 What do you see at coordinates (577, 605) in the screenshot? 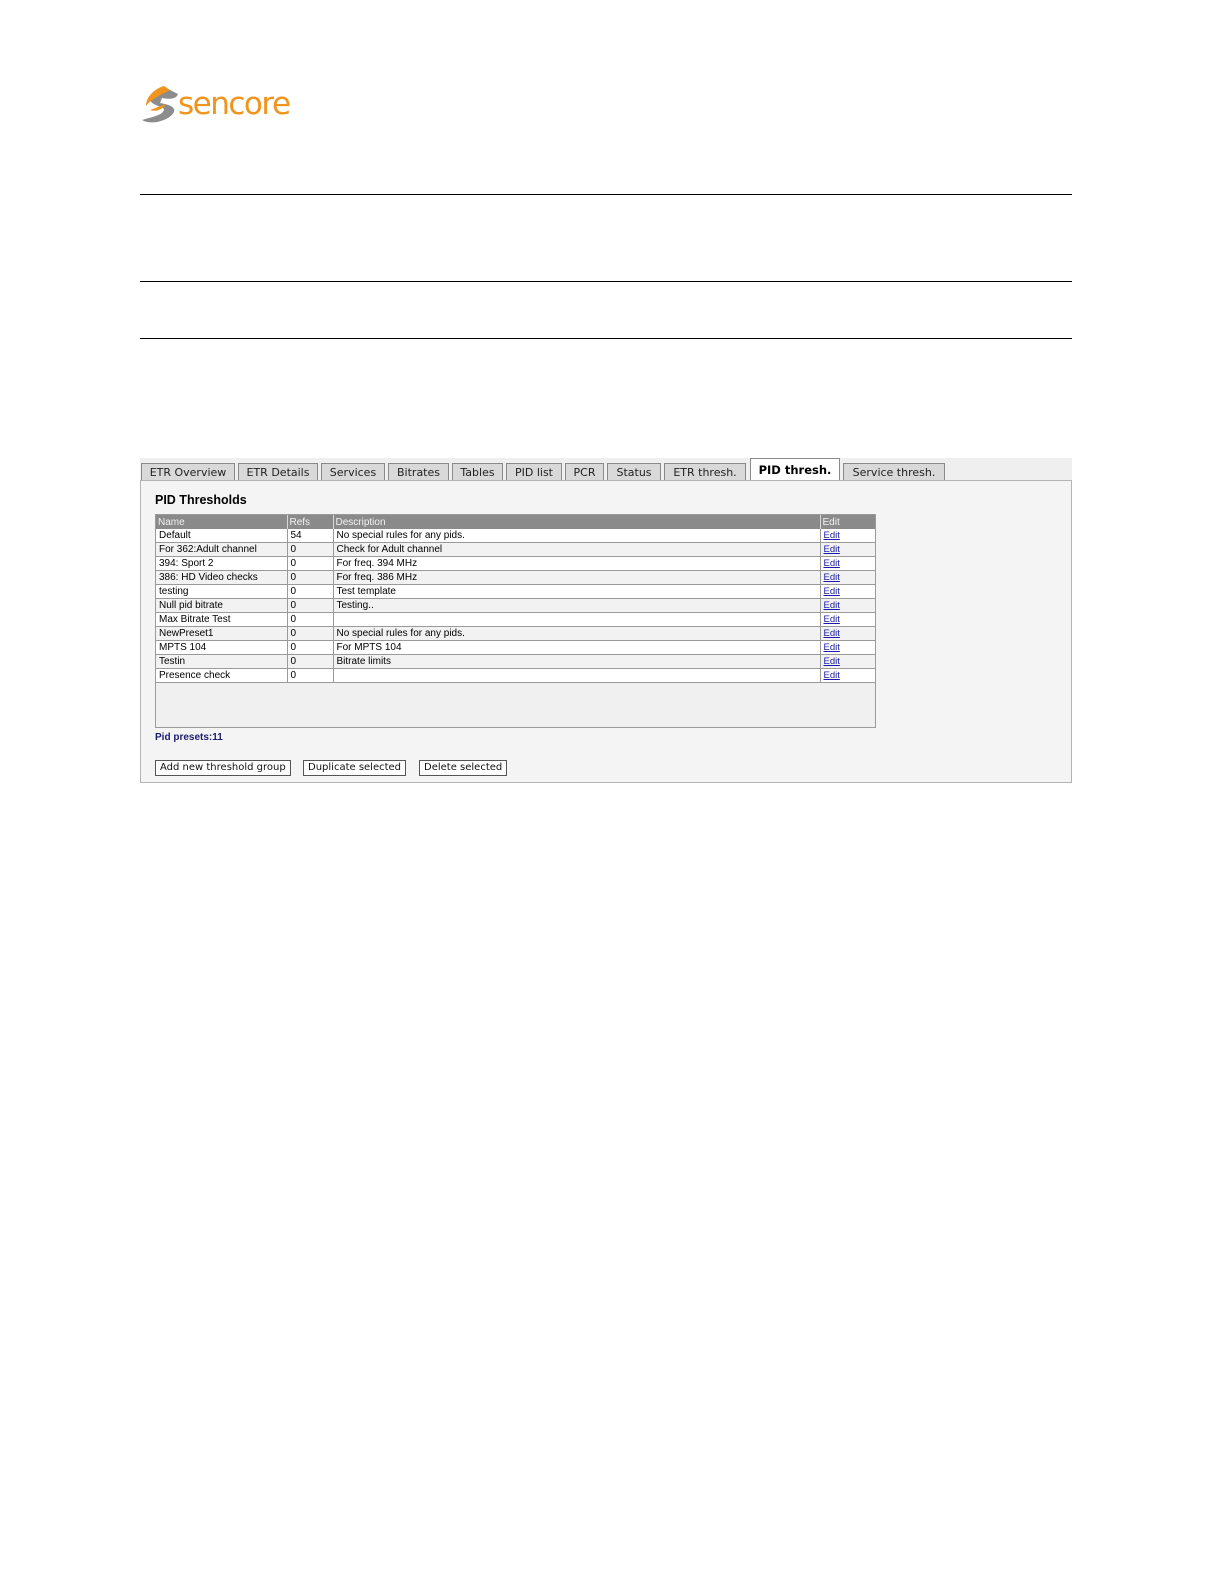
I see `cell-description: Testing..` at bounding box center [577, 605].